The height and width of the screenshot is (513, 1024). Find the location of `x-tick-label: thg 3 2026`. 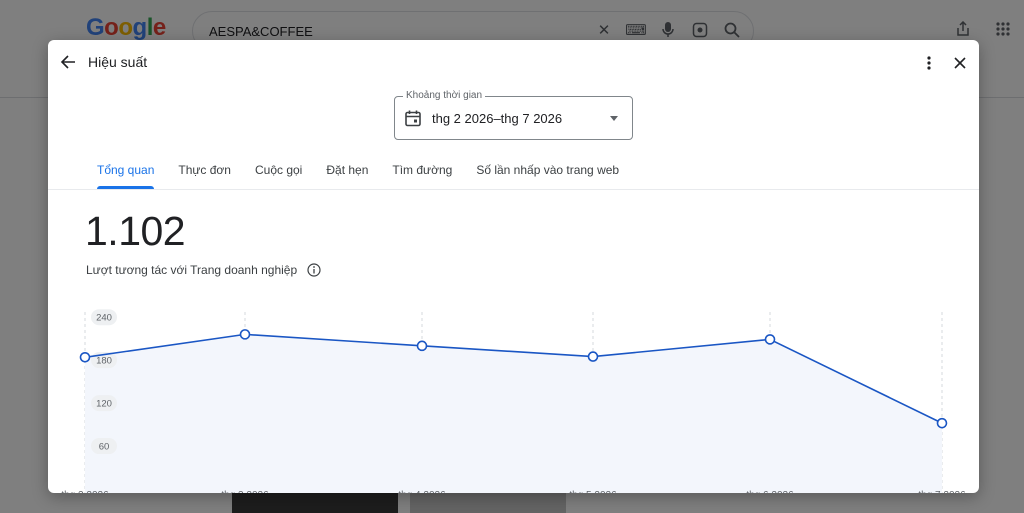

x-tick-label: thg 3 2026 is located at coordinates (245, 491).